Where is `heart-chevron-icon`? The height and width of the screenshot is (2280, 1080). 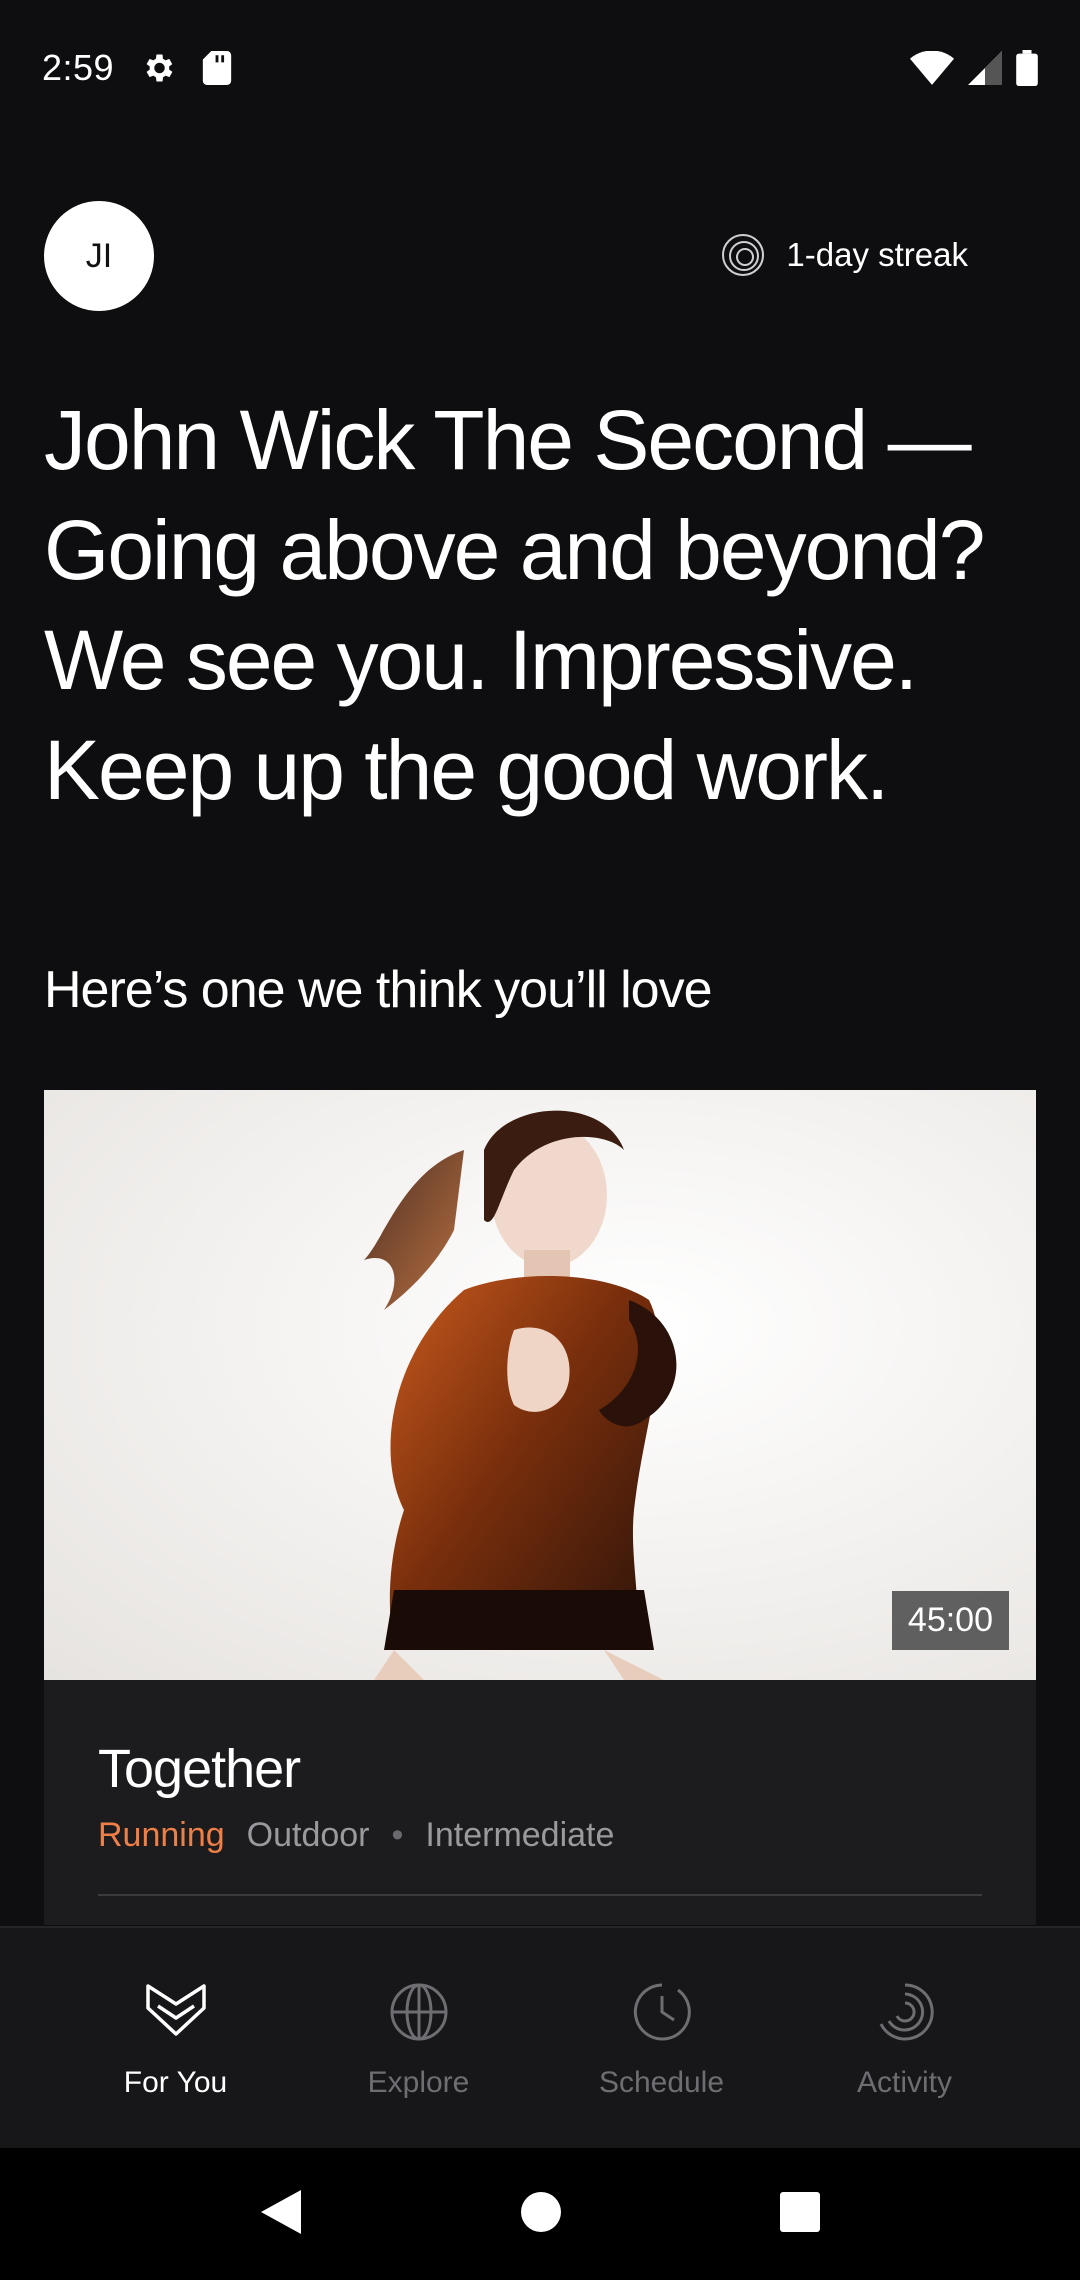
heart-chevron-icon is located at coordinates (175, 2010).